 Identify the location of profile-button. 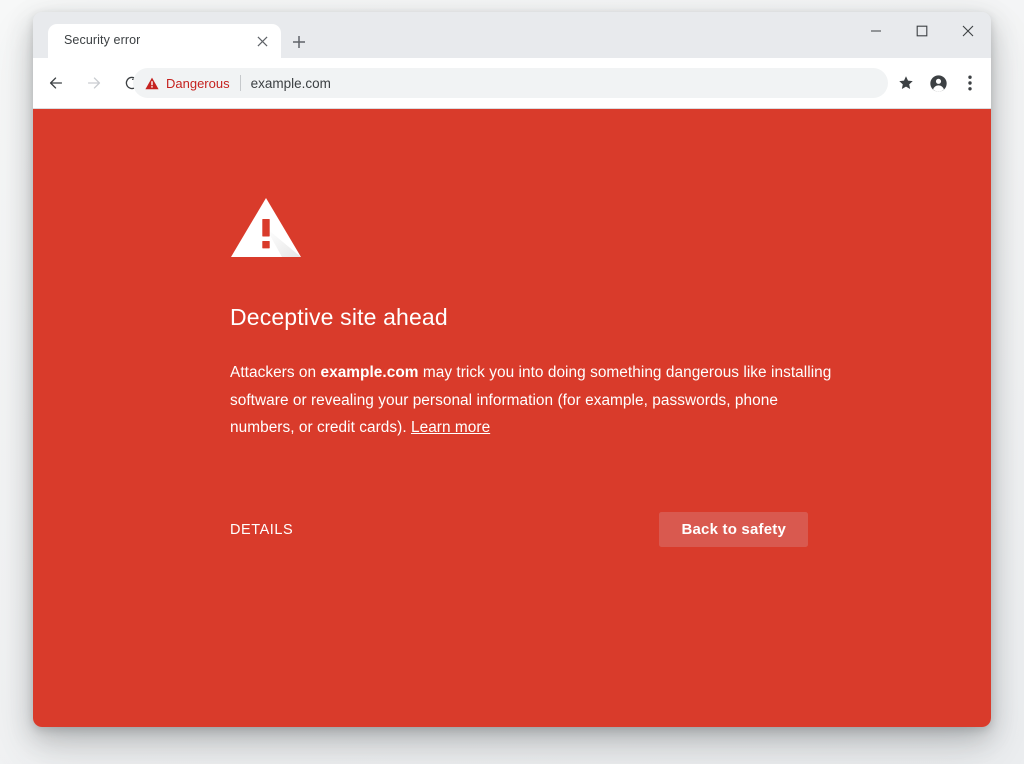
(938, 83).